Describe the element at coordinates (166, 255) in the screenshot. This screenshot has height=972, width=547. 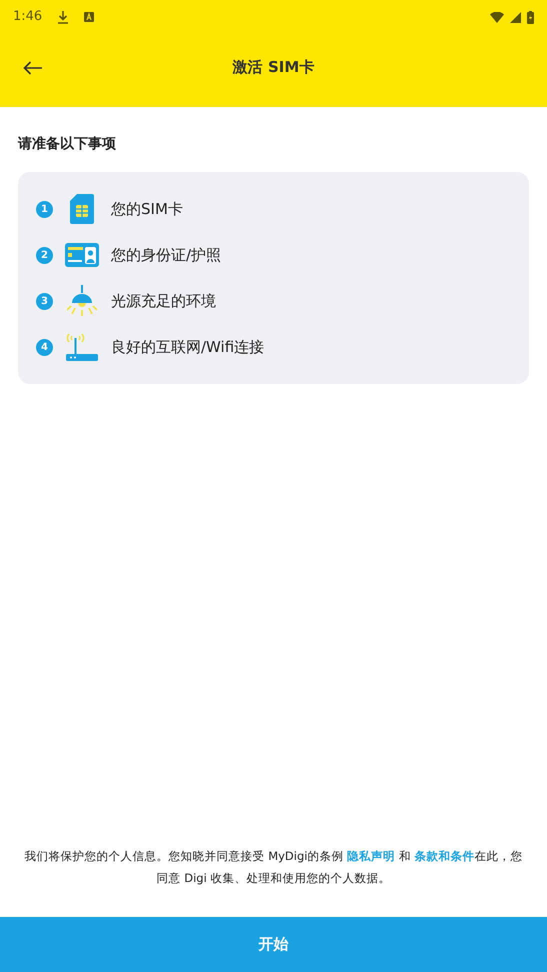
I see `item-label: 您的身份证/护照` at that location.